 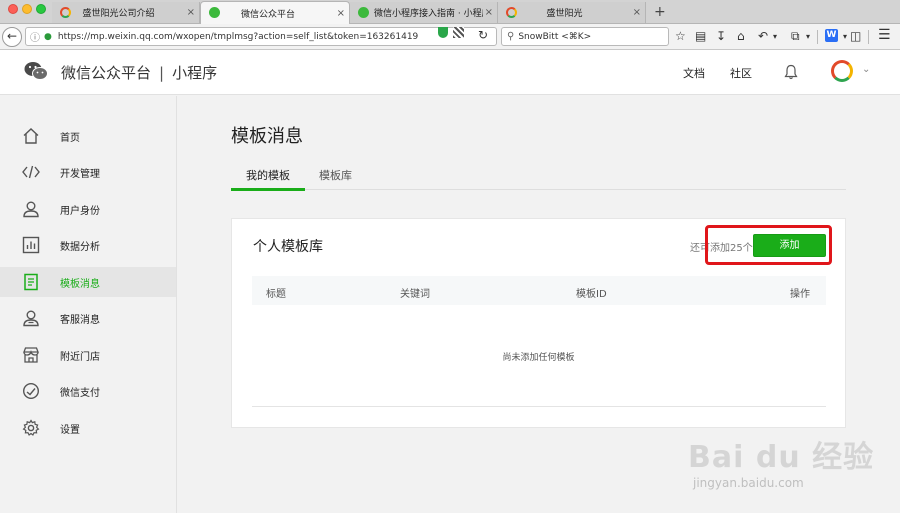 What do you see at coordinates (842, 71) in the screenshot?
I see `avatar` at bounding box center [842, 71].